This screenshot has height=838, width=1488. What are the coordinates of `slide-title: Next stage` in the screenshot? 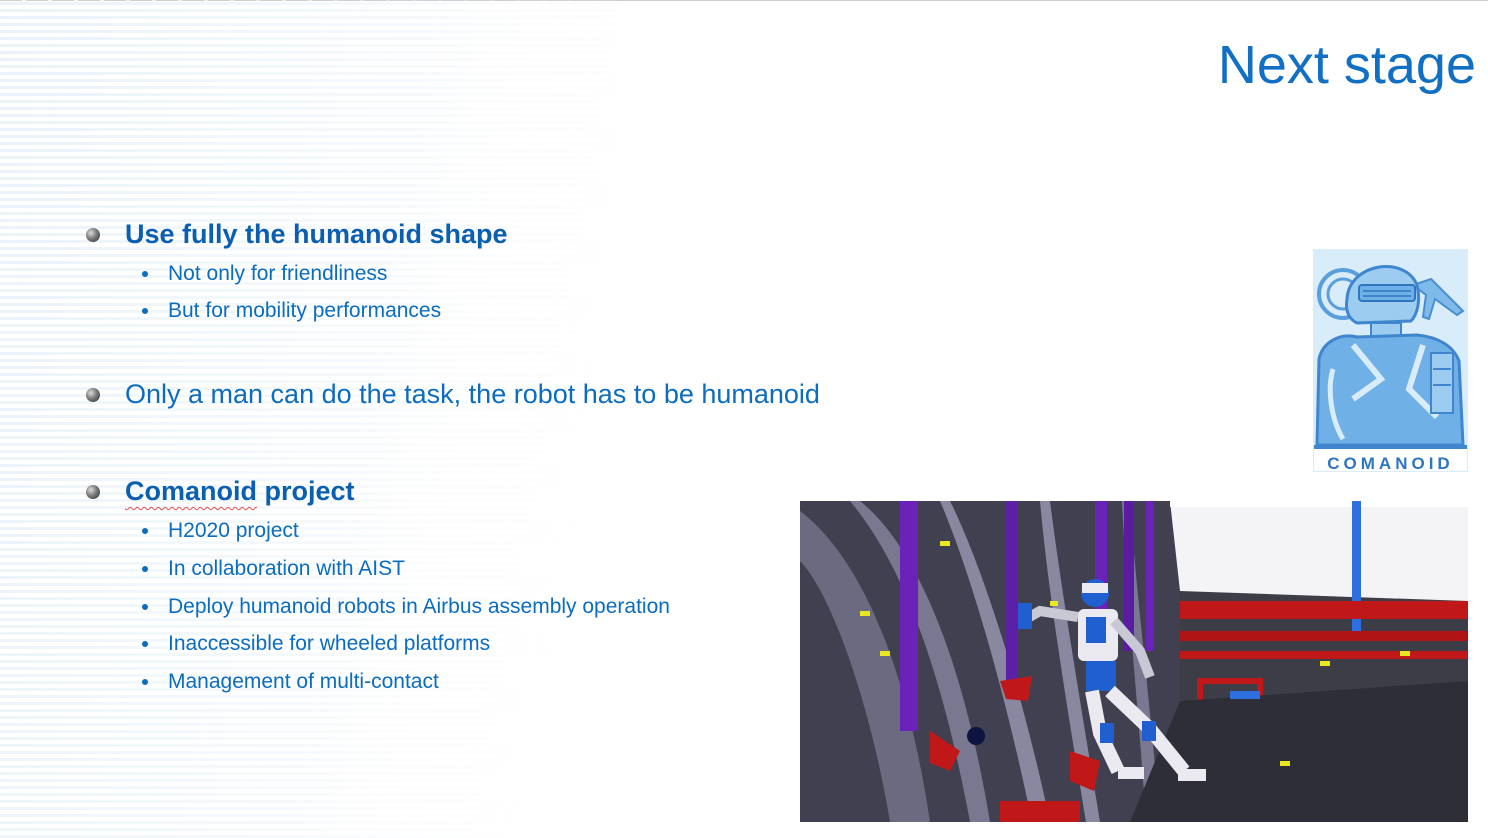 It's located at (1346, 65).